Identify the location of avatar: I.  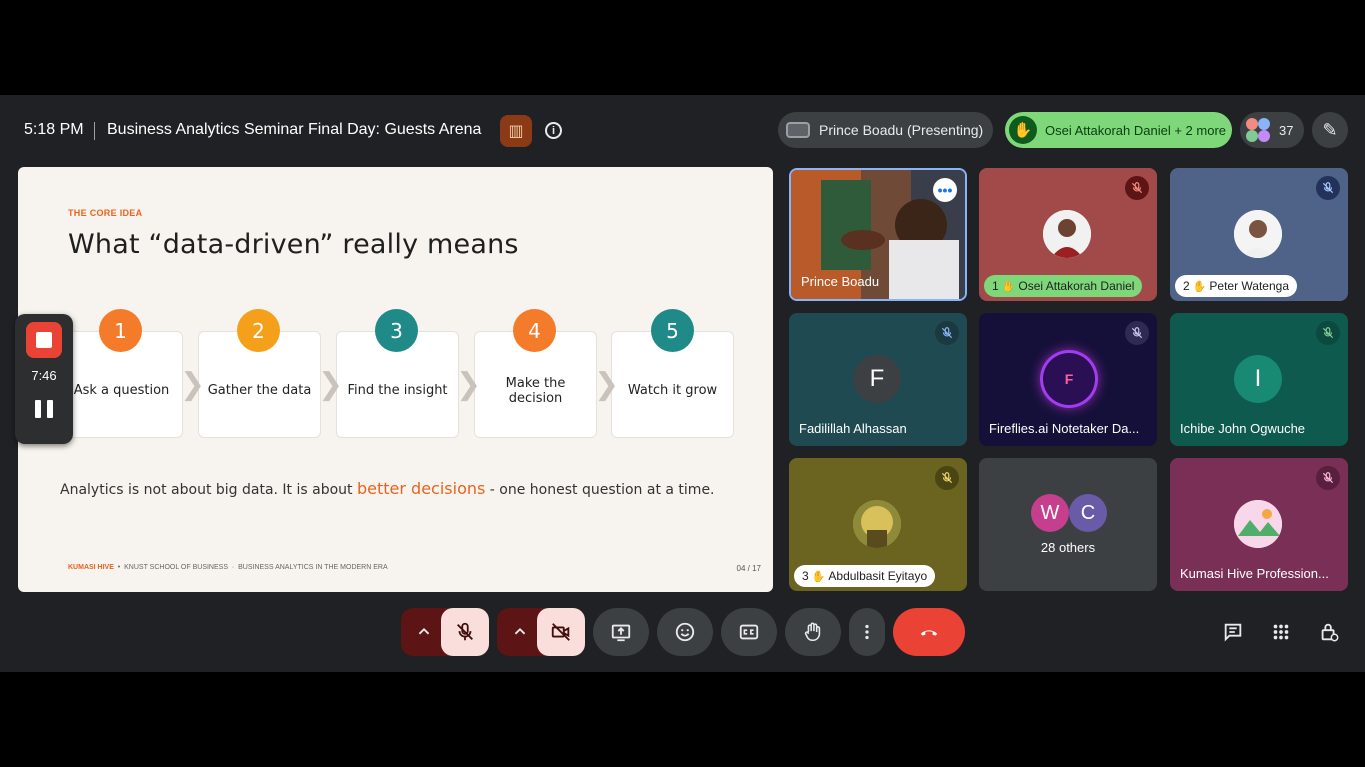
(1258, 379).